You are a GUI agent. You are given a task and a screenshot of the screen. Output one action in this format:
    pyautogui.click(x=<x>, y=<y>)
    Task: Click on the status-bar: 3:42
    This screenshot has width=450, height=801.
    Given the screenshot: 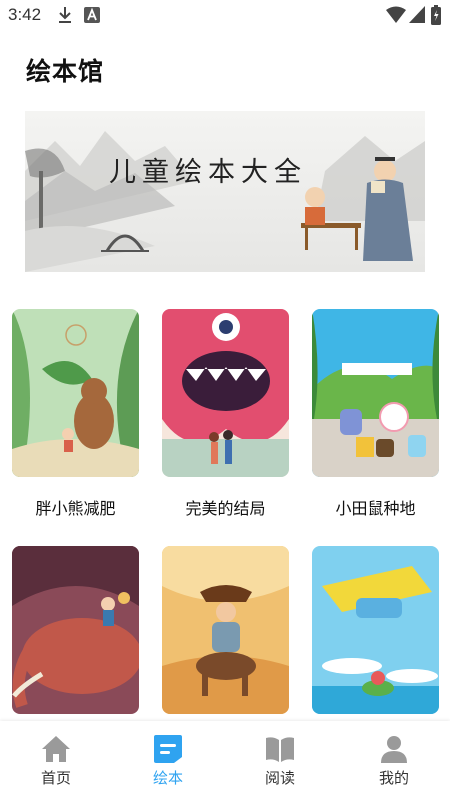 What is the action you would take?
    pyautogui.click(x=225, y=15)
    